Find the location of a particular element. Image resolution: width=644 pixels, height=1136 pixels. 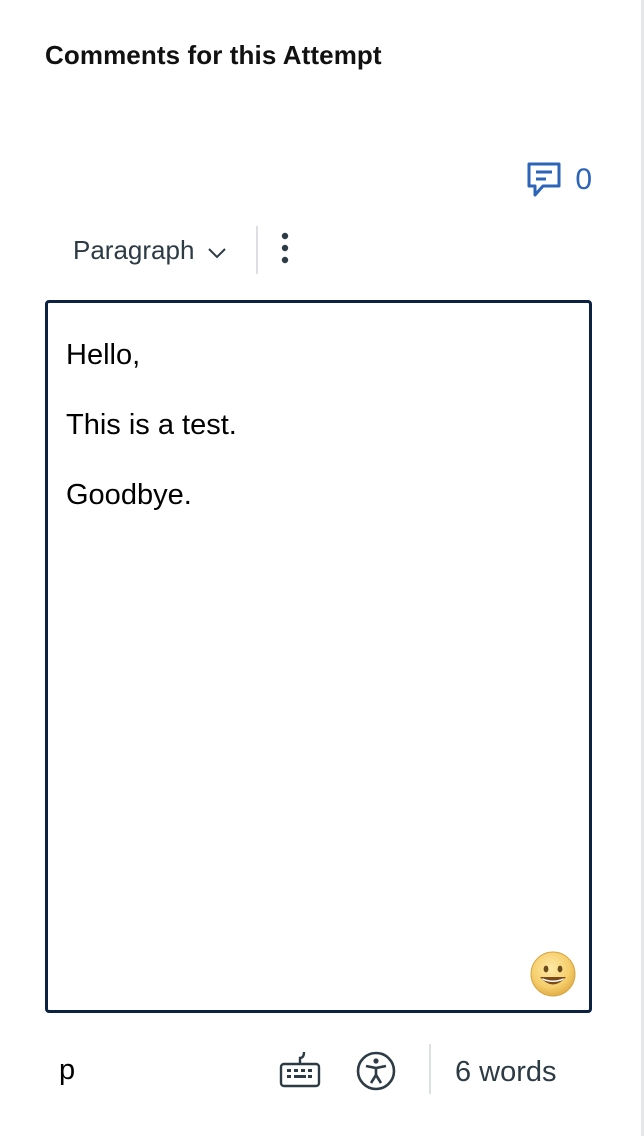

comment-count-button: 0 is located at coordinates (559, 180).